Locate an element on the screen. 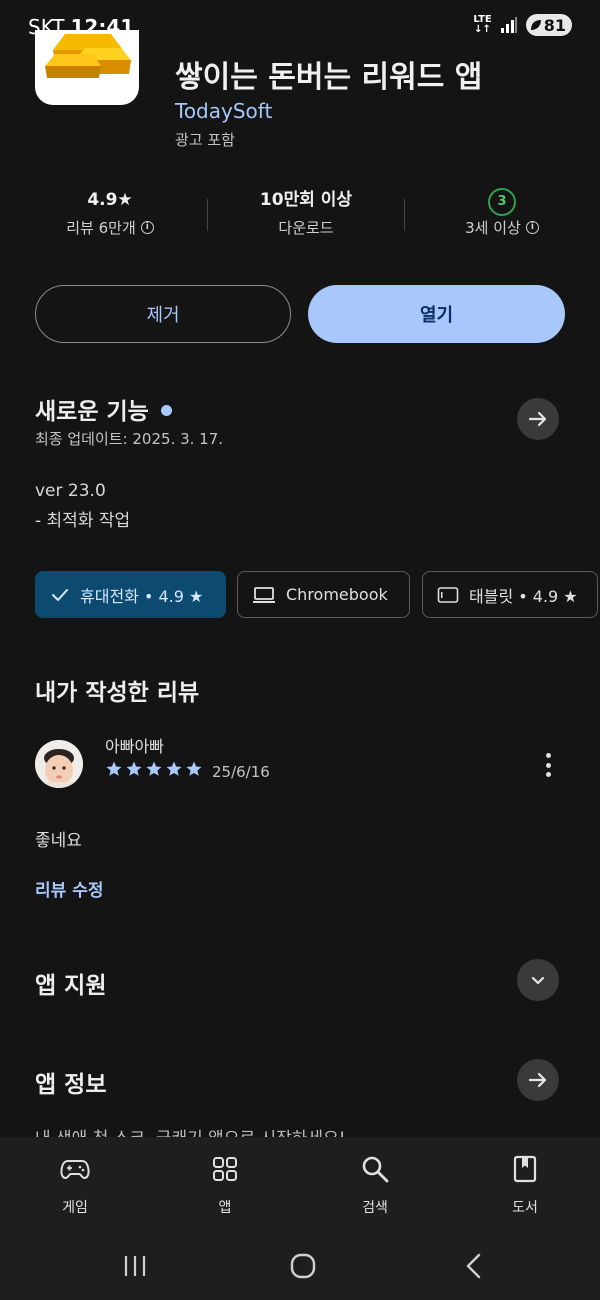 This screenshot has height=1300, width=600. recent-apps-icon is located at coordinates (135, 1266).